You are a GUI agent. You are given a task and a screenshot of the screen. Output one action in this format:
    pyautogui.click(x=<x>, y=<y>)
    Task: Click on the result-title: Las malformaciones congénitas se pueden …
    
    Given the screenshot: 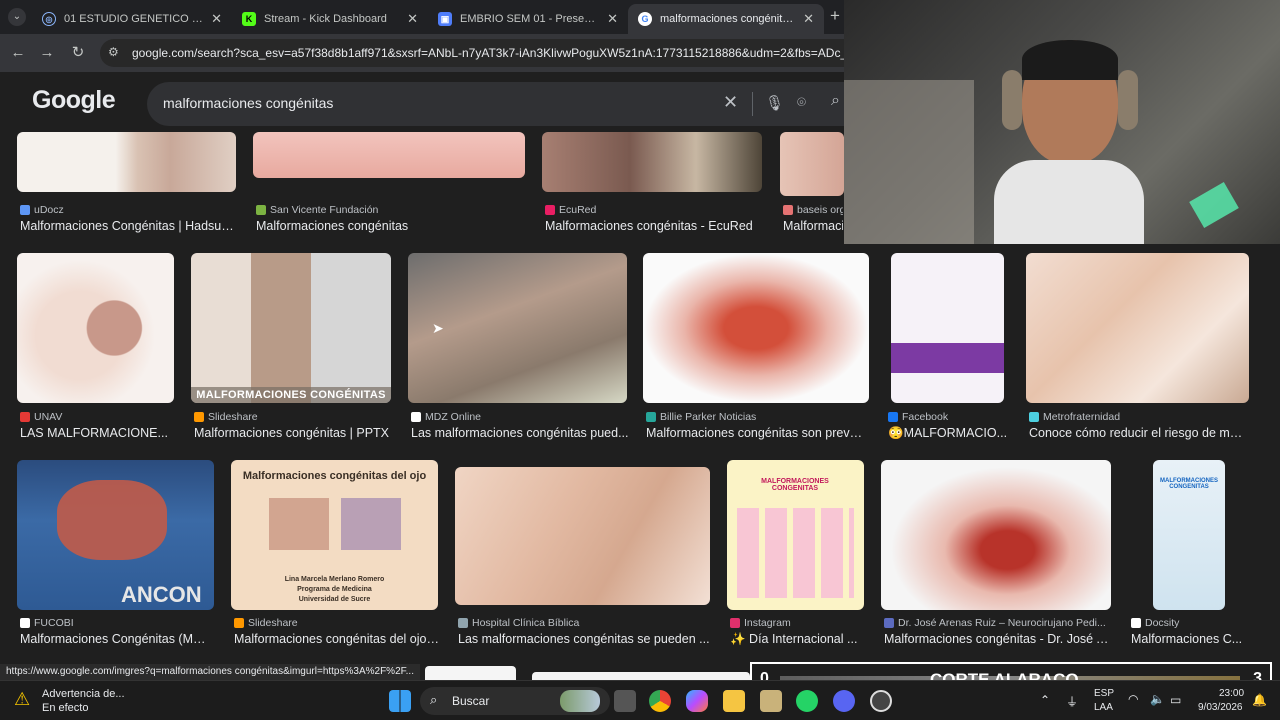 What is the action you would take?
    pyautogui.click(x=585, y=639)
    